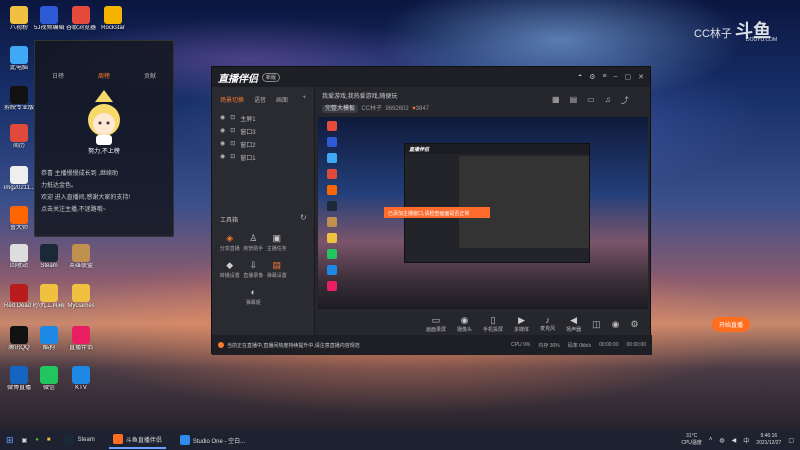  What do you see at coordinates (19, 108) in the screenshot?
I see `desktop-icon-label: 剪映专业版` at bounding box center [19, 108].